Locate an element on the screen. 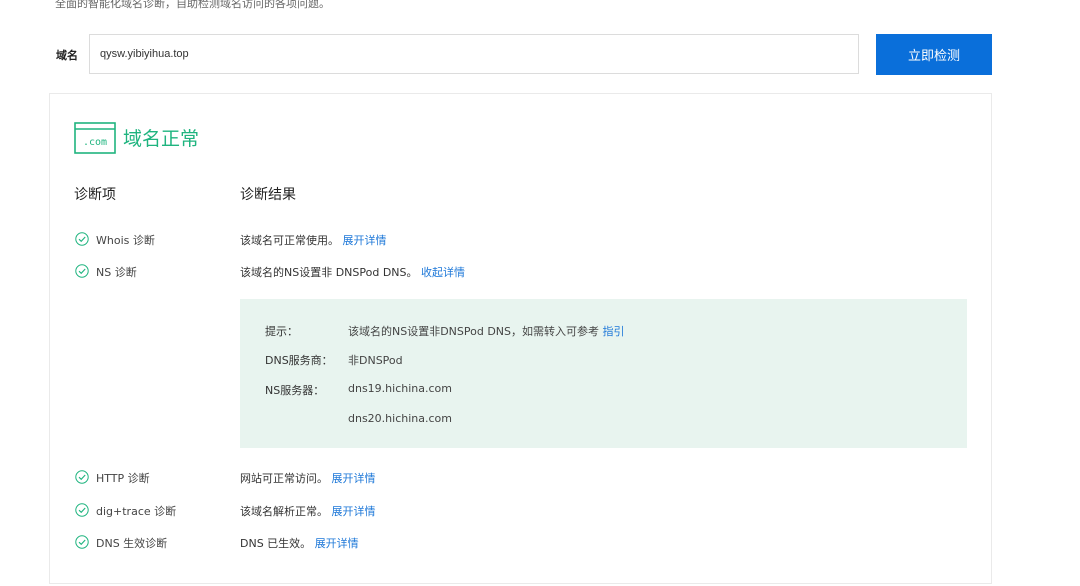  tip-label: 提示： is located at coordinates (281, 331).